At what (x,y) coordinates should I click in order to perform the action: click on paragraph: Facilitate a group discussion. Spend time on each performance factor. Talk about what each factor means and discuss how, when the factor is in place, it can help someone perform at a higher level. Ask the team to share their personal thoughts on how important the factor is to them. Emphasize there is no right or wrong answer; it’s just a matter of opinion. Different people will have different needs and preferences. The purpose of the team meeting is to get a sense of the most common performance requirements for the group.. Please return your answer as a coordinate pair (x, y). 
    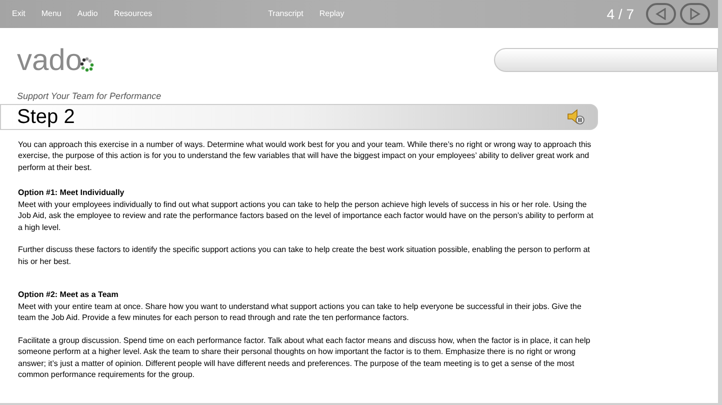
    Looking at the image, I should click on (305, 357).